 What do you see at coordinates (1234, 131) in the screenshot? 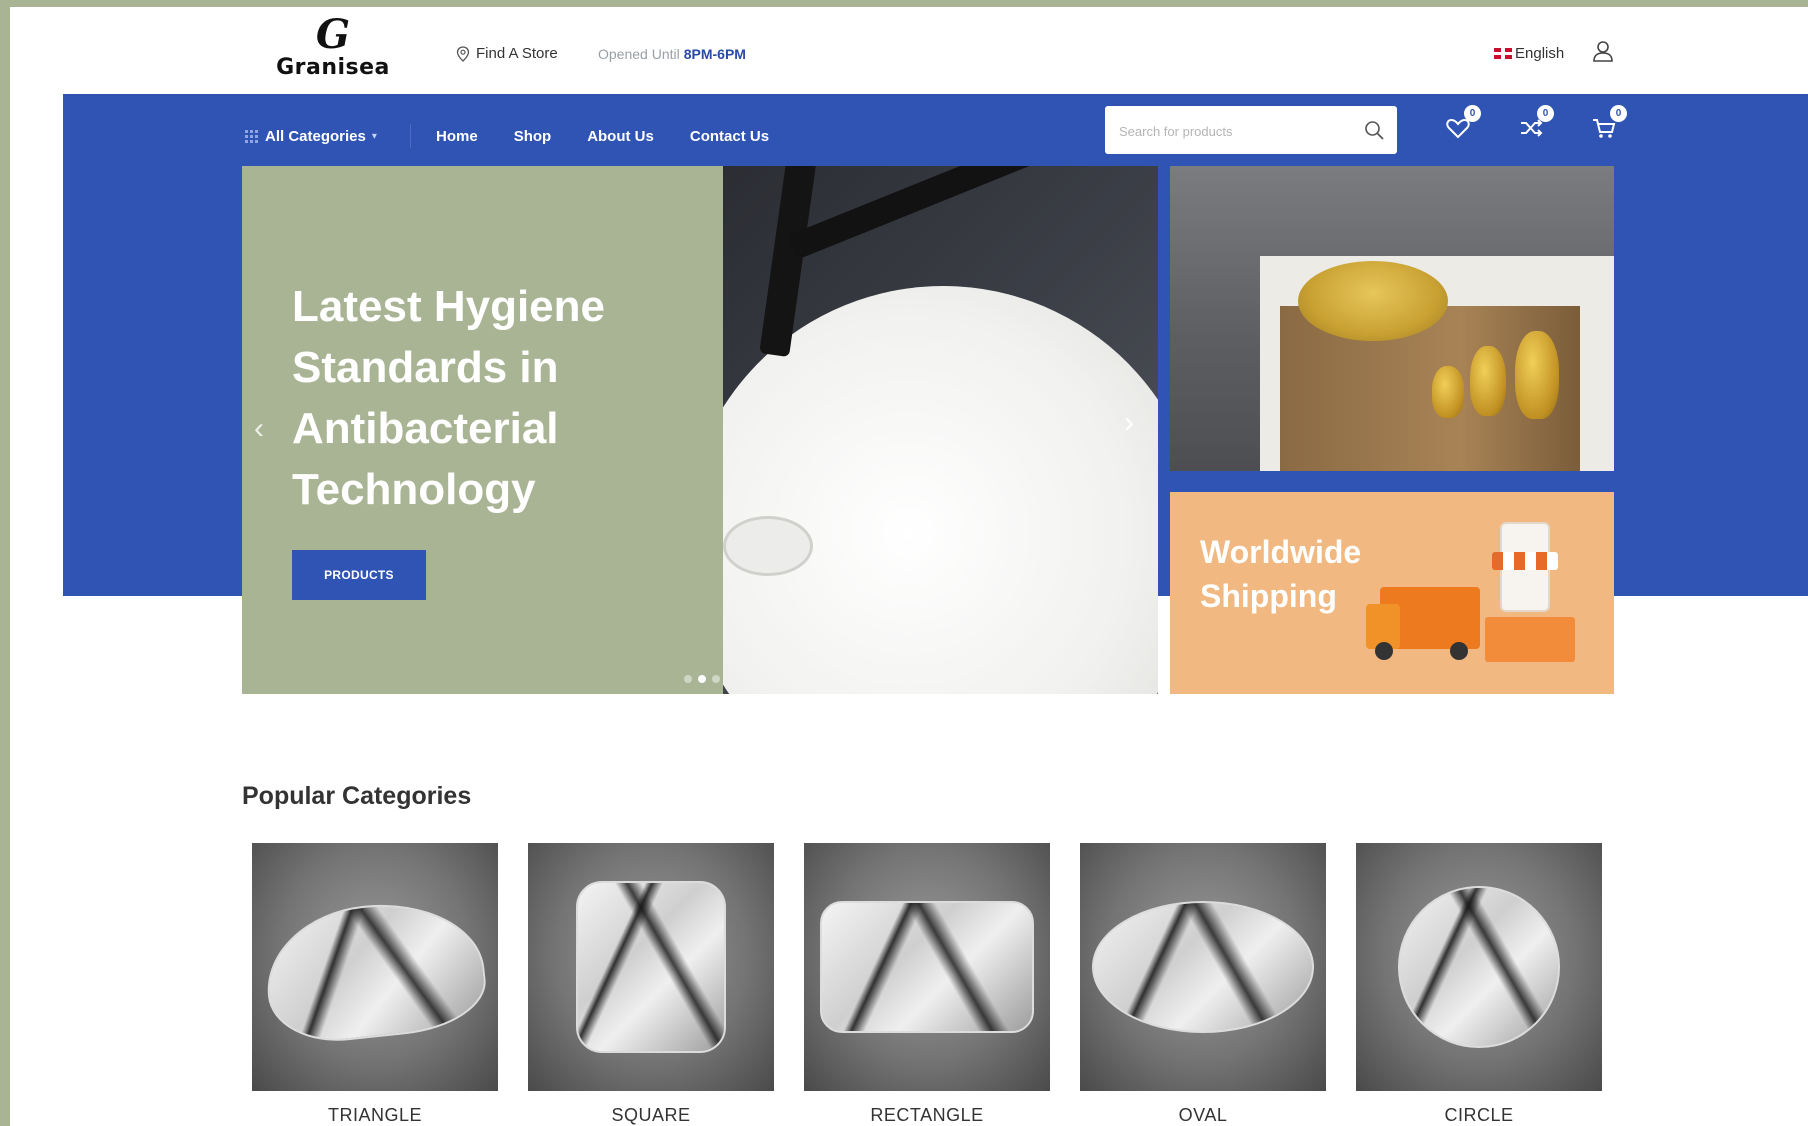
I see `search-input` at bounding box center [1234, 131].